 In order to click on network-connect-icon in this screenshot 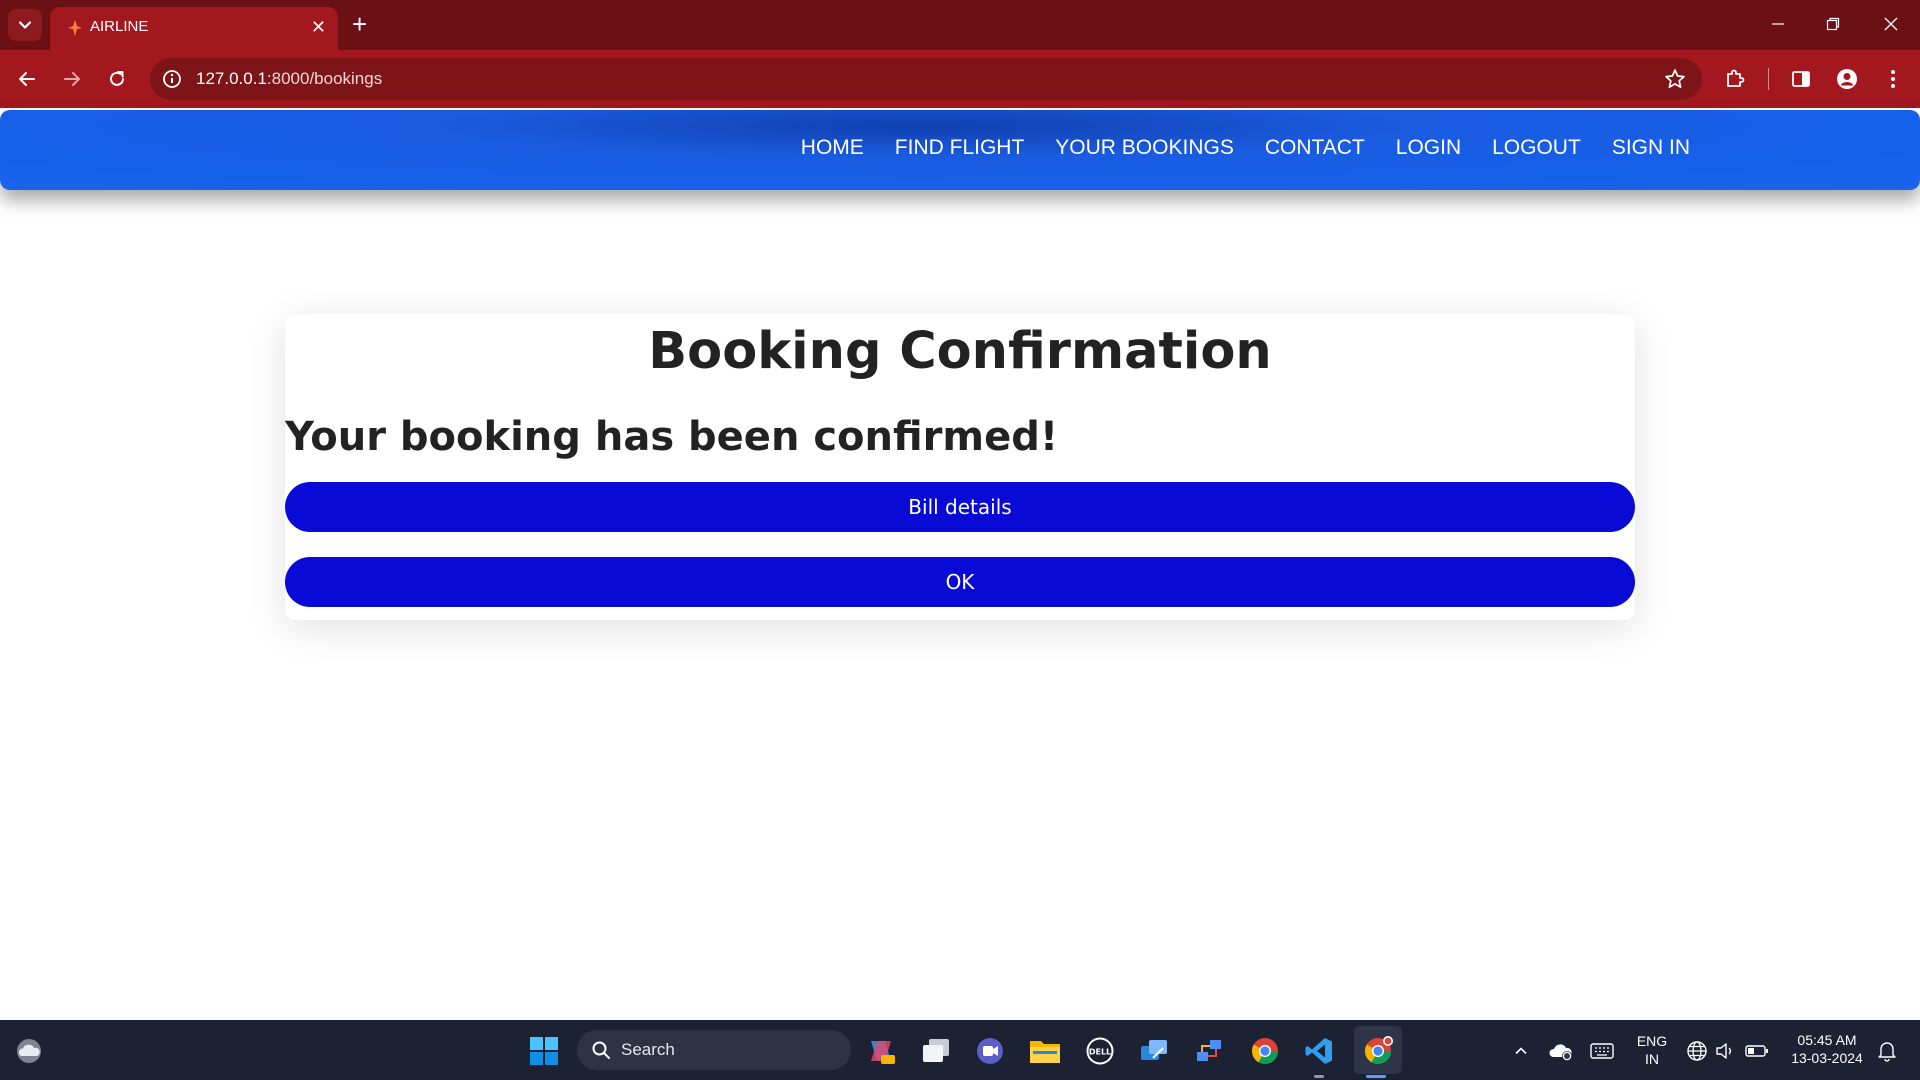, I will do `click(1209, 1050)`.